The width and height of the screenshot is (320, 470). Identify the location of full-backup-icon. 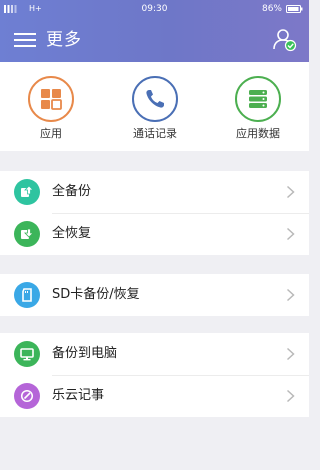
(27, 192).